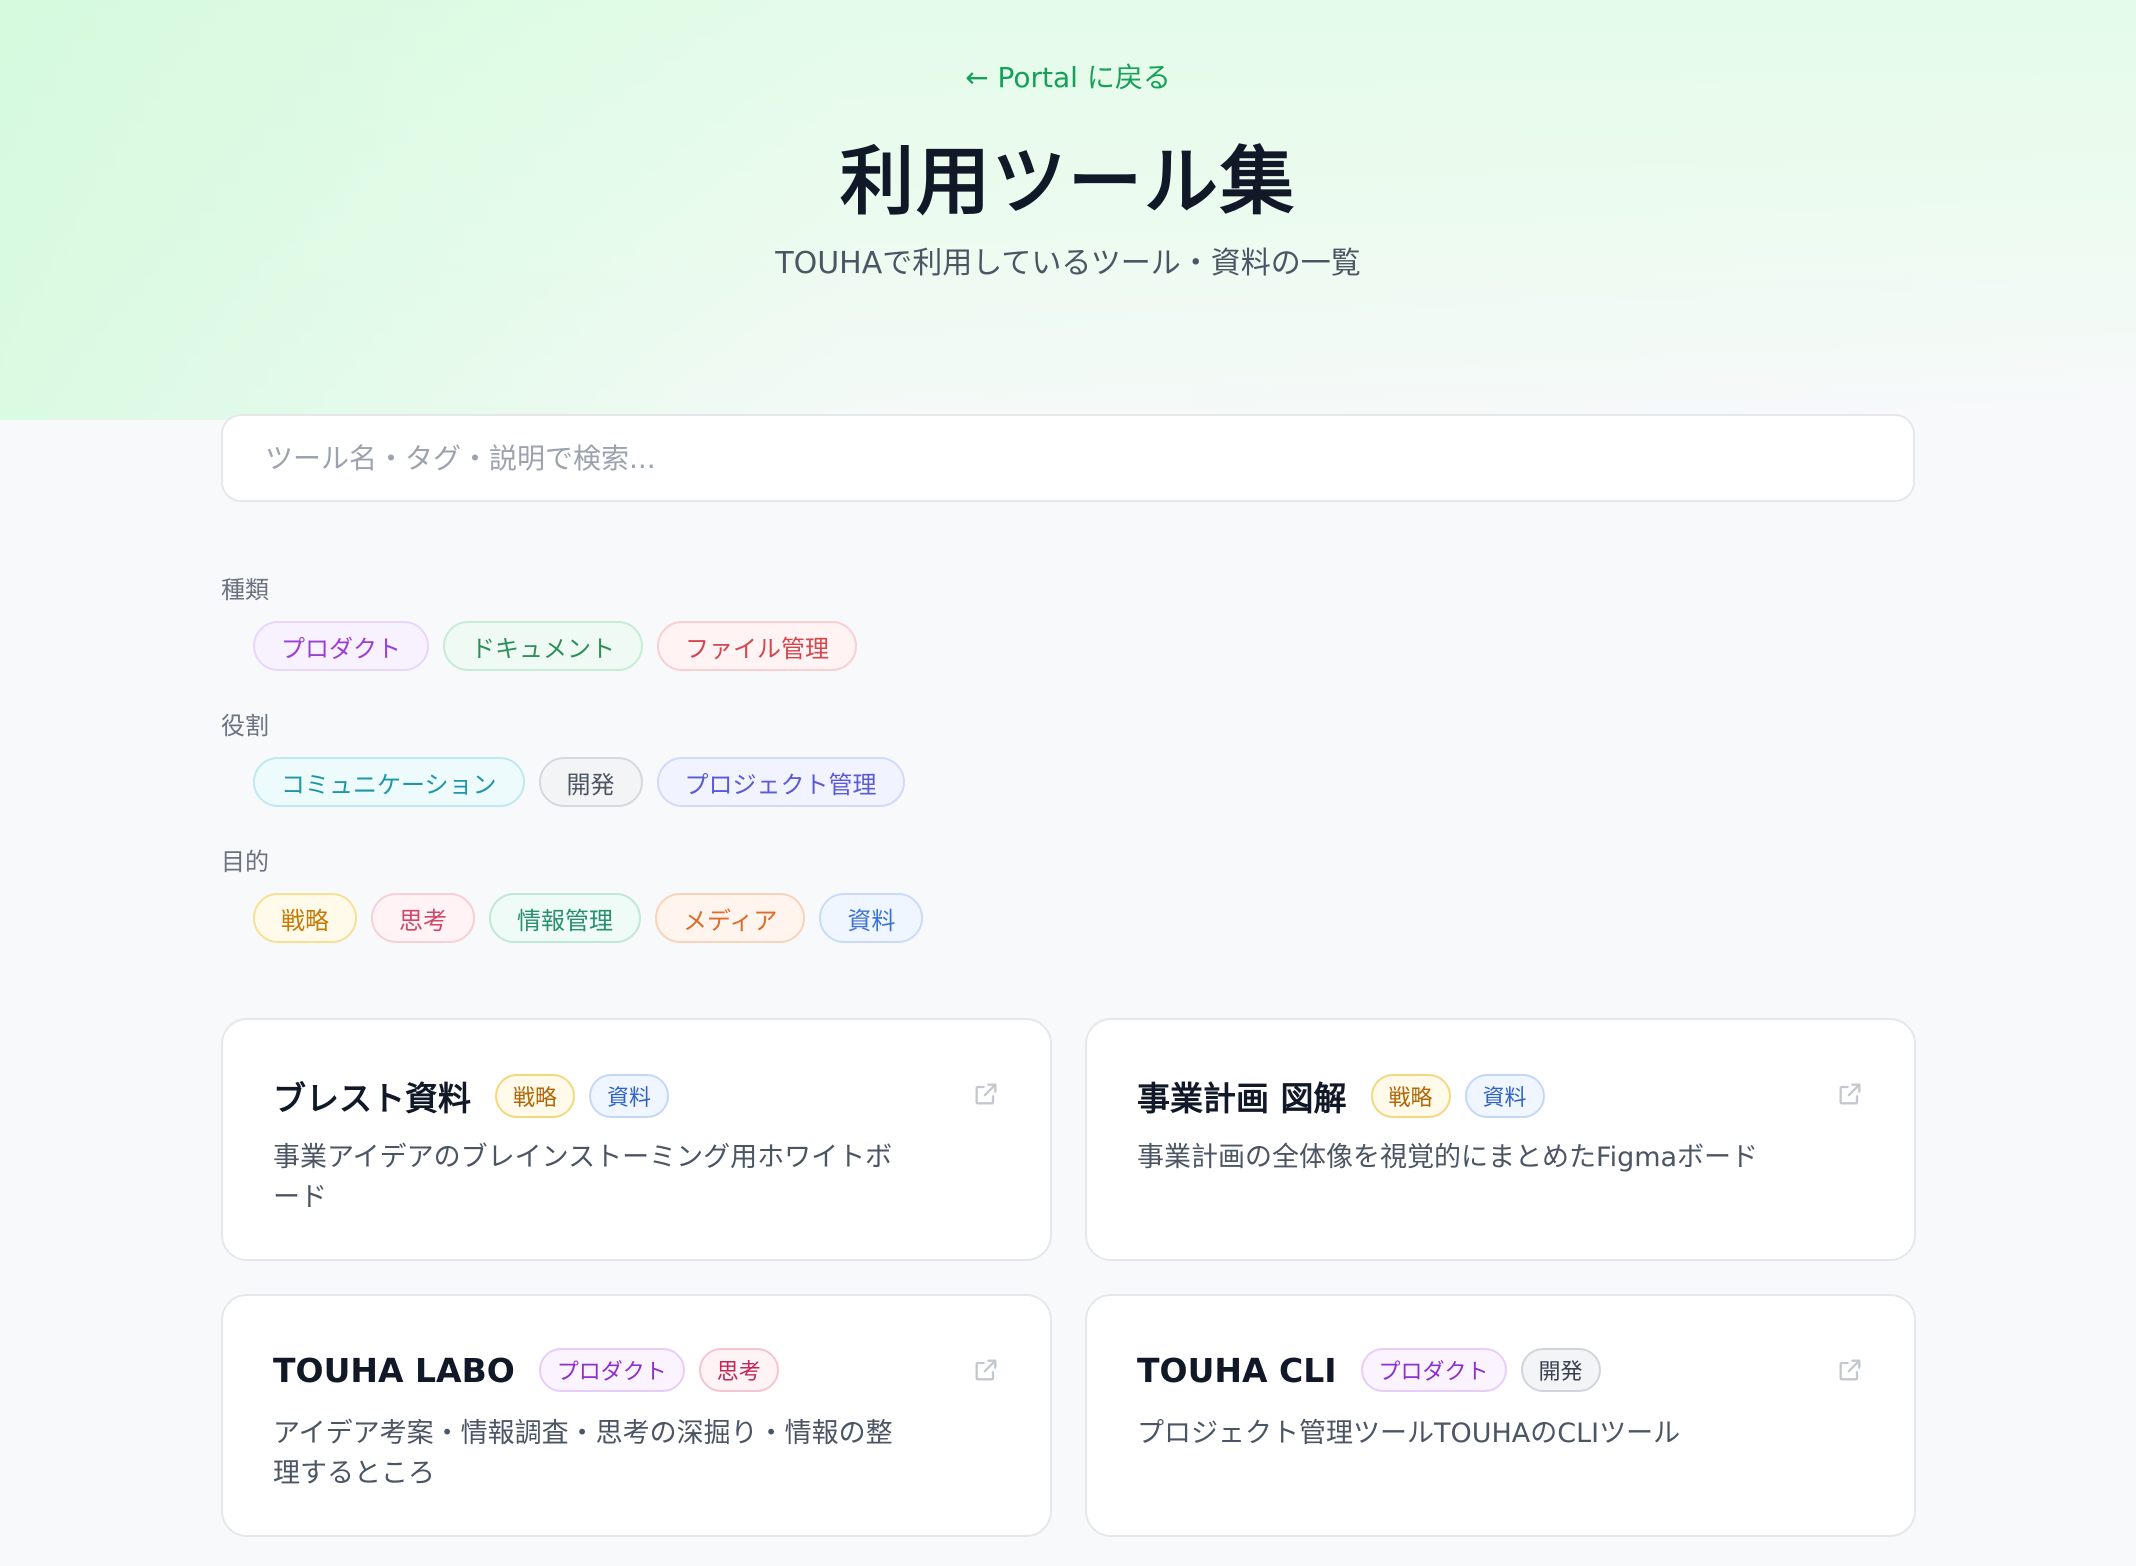  I want to click on filter-chip-communication: コミュニケーション, so click(389, 782).